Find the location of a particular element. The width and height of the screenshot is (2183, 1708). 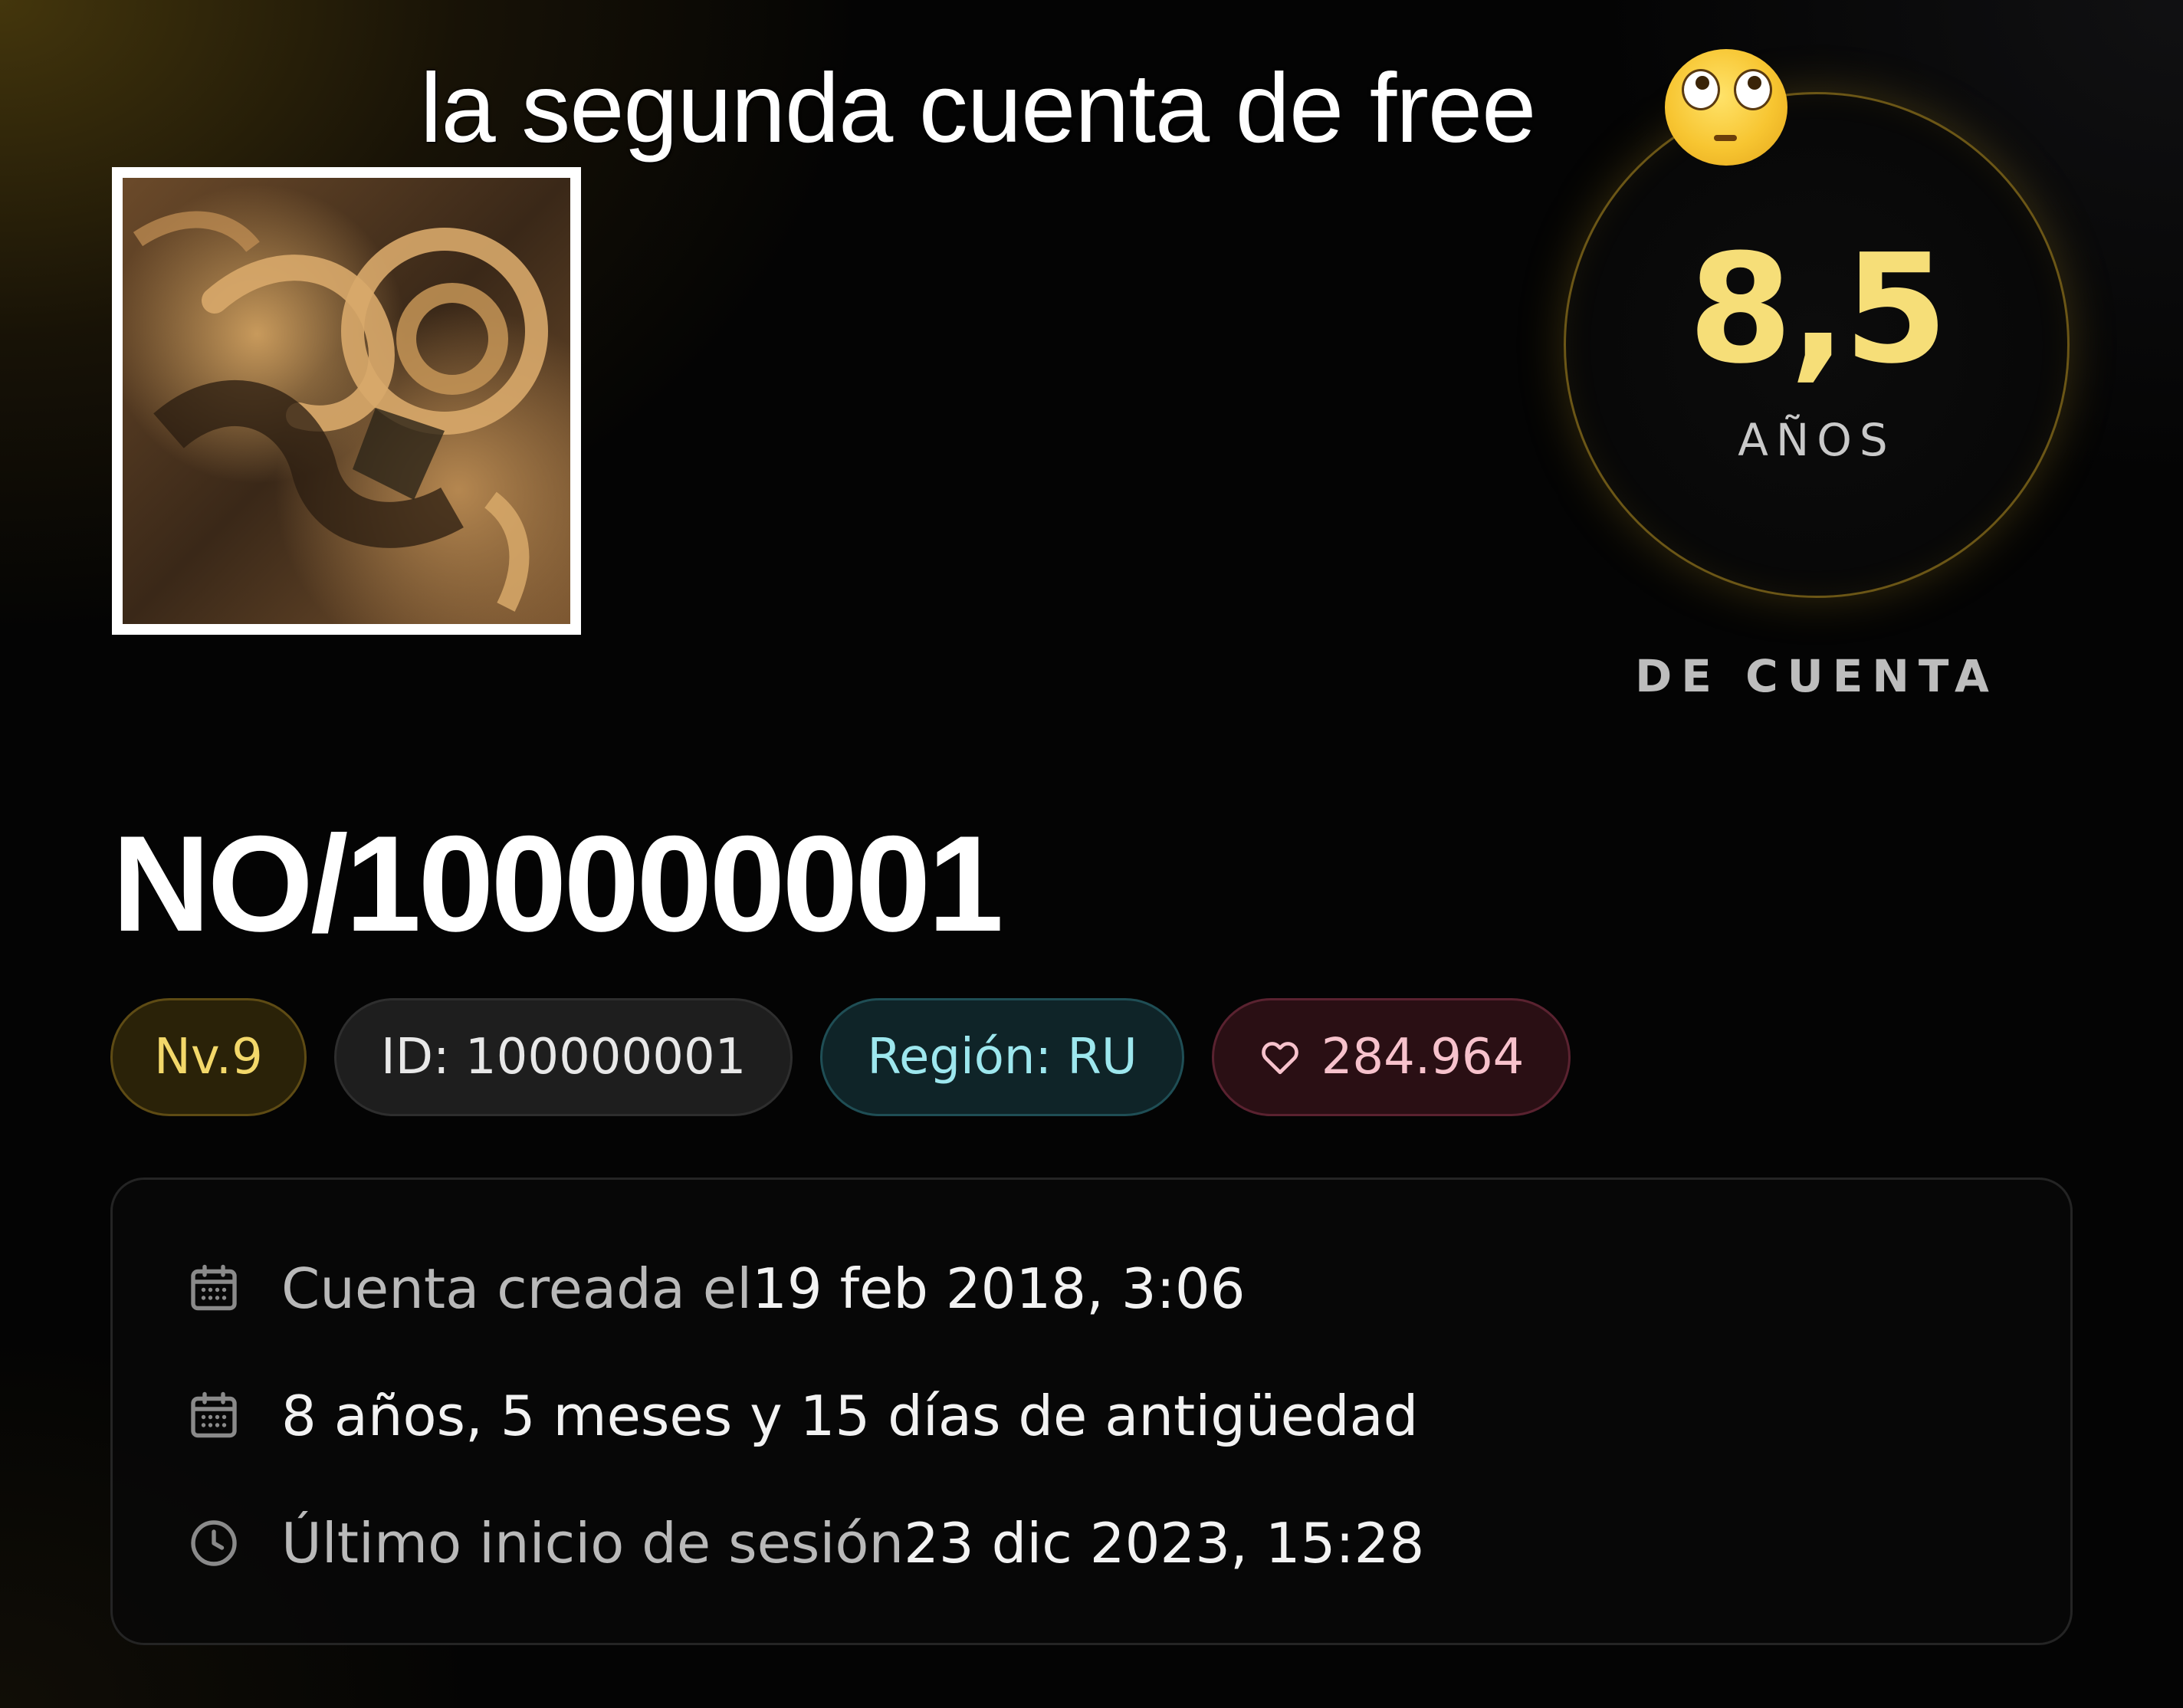

account-age-badge: 8,5 AÑOS is located at coordinates (1817, 352).